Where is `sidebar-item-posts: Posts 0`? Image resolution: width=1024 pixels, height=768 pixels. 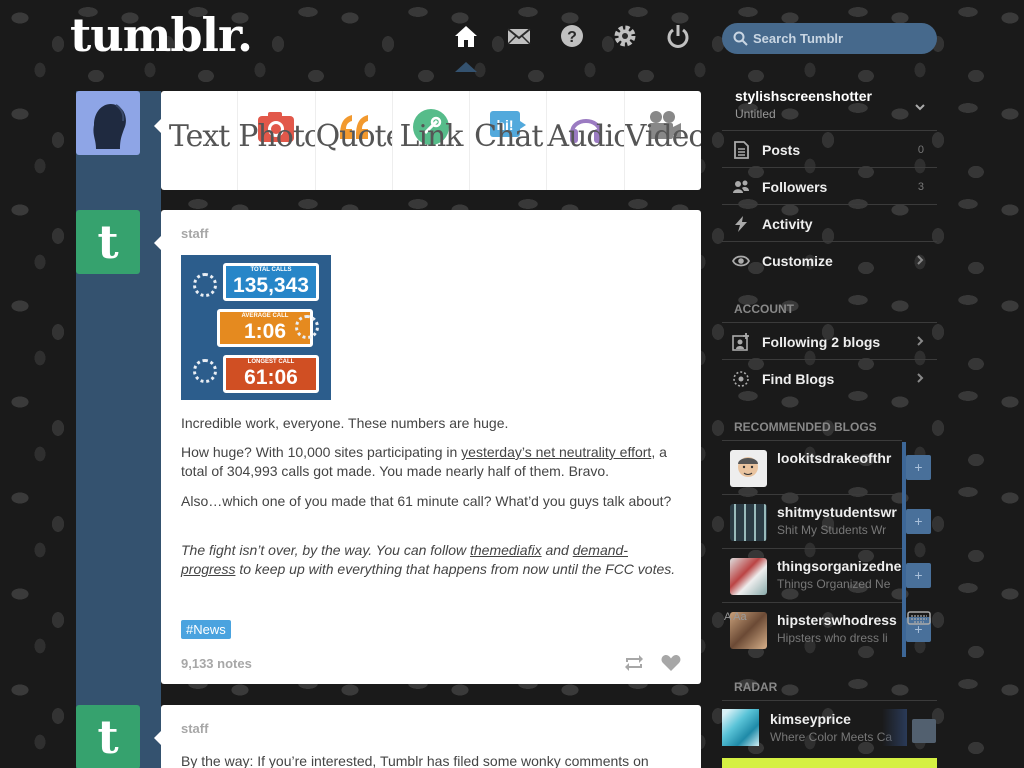
sidebar-item-posts: Posts 0 is located at coordinates (829, 148).